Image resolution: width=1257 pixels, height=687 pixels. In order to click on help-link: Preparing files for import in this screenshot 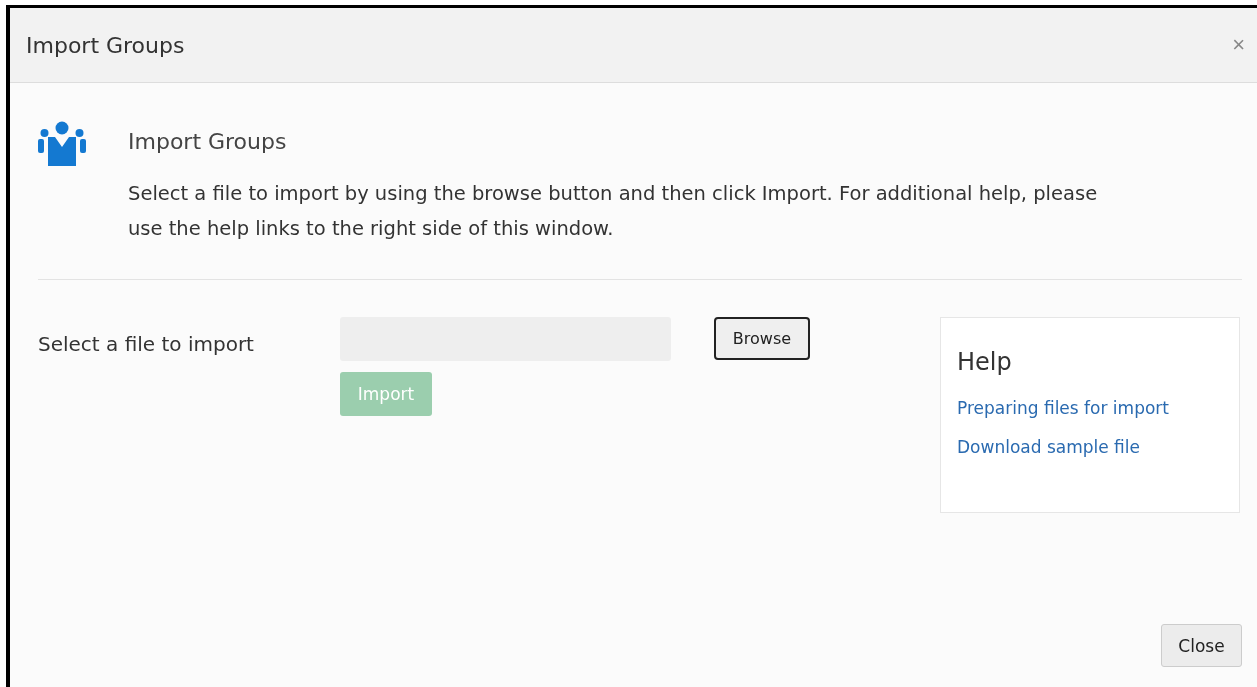, I will do `click(1090, 408)`.